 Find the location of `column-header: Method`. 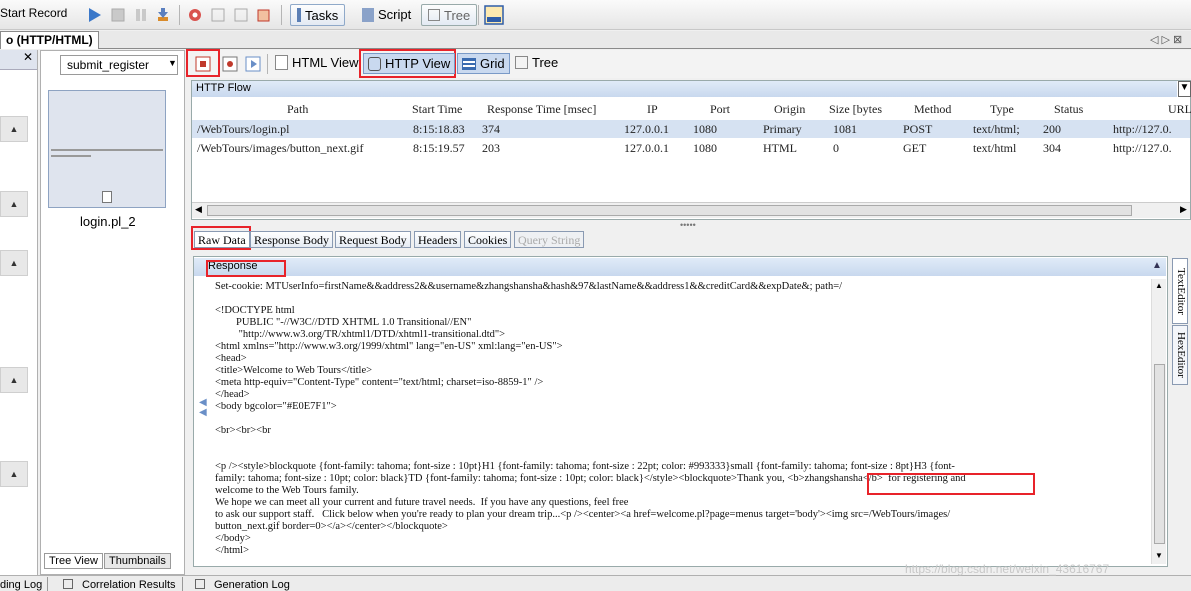

column-header: Method is located at coordinates (932, 109).